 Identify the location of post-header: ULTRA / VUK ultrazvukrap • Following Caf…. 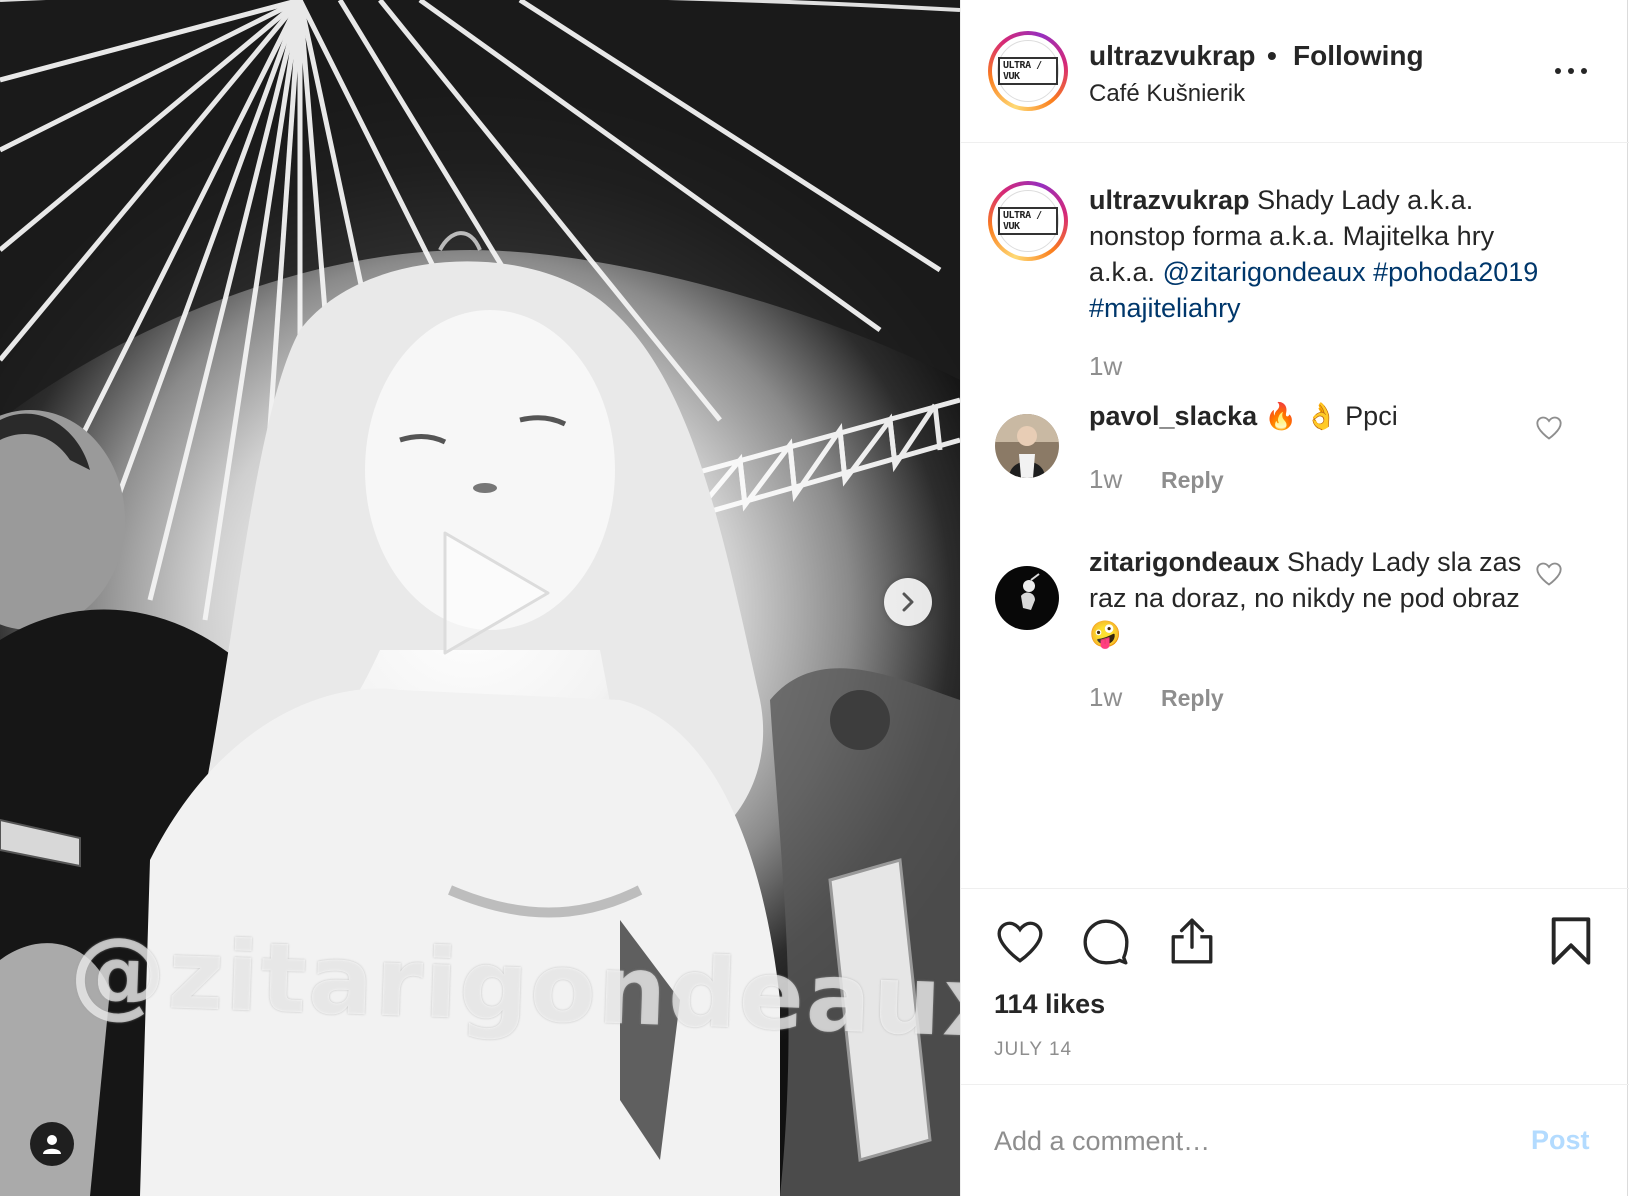
(1295, 71).